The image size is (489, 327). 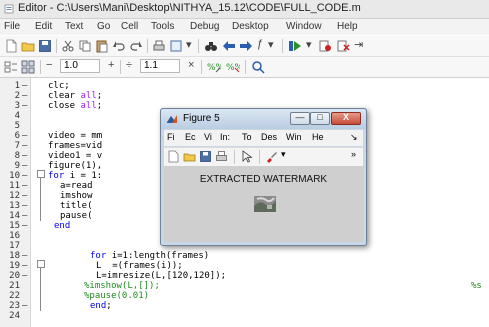 I want to click on divide-button: ÷, so click(x=129, y=65).